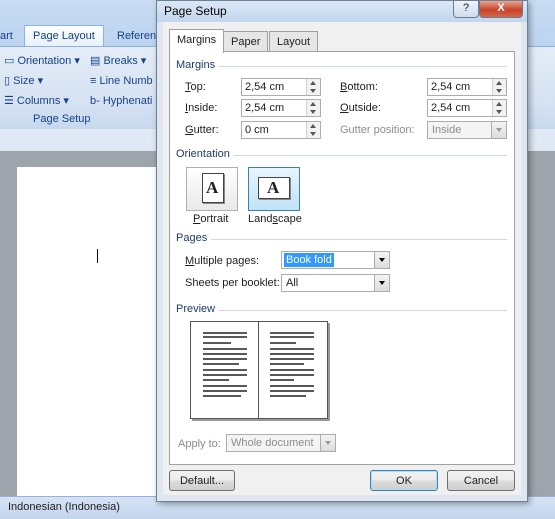 The image size is (555, 519). Describe the element at coordinates (222, 261) in the screenshot. I see `multiple-pages-label: Multiple pages:` at that location.